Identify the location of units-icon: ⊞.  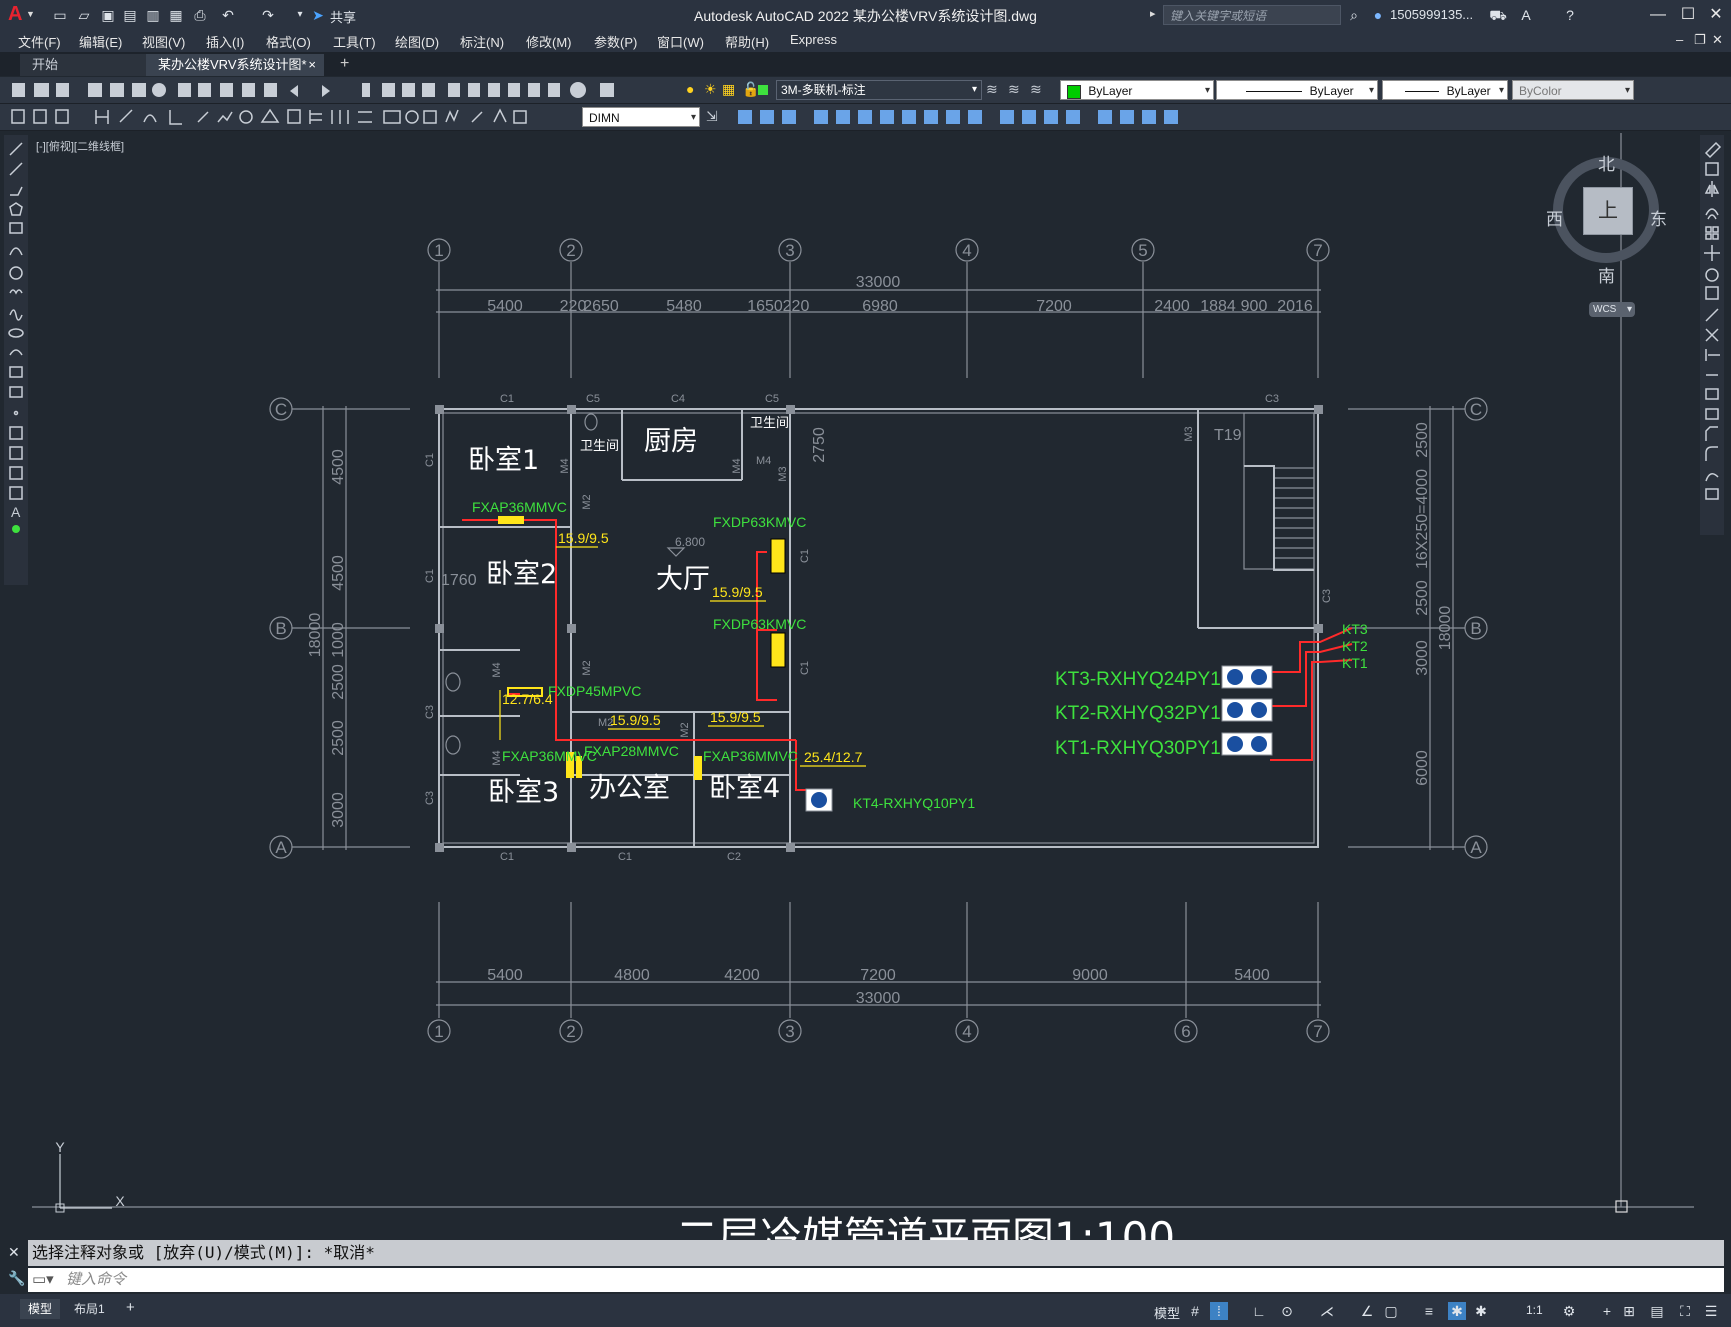
(1629, 1311).